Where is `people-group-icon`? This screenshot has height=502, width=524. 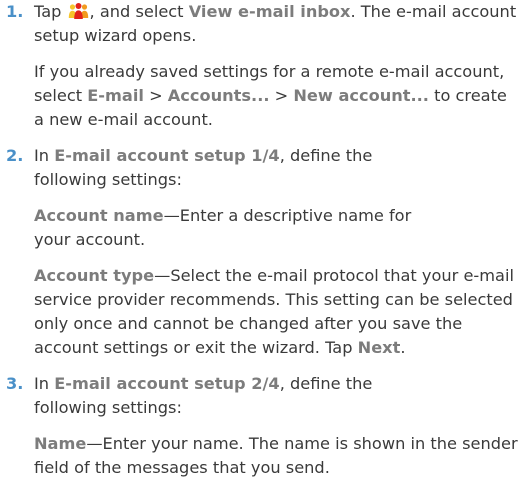 people-group-icon is located at coordinates (78, 10).